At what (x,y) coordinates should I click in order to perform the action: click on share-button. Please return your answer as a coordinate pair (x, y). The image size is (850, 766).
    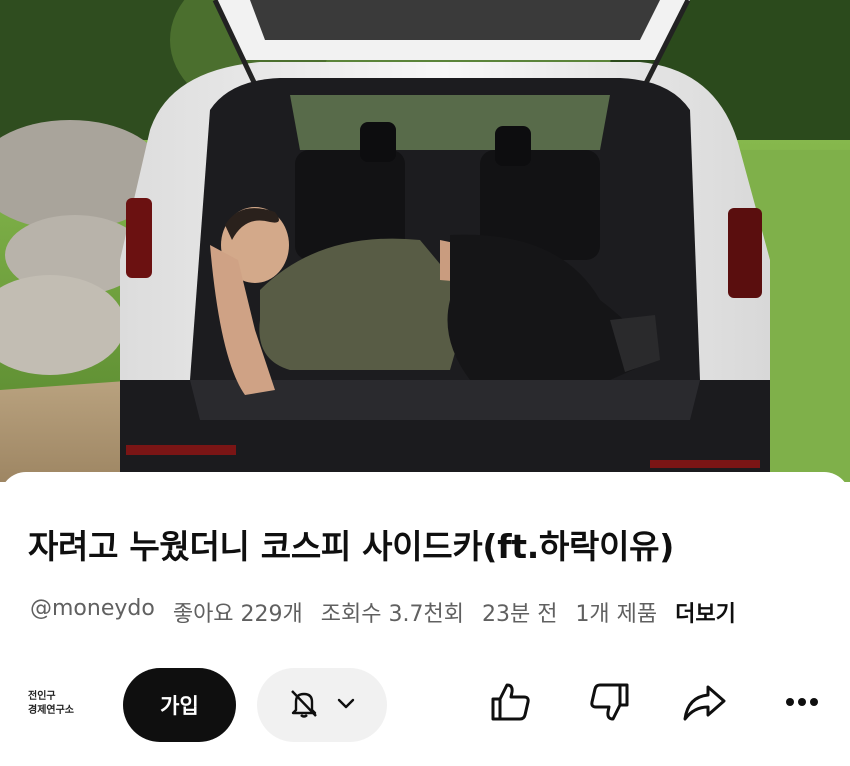
    Looking at the image, I should click on (704, 704).